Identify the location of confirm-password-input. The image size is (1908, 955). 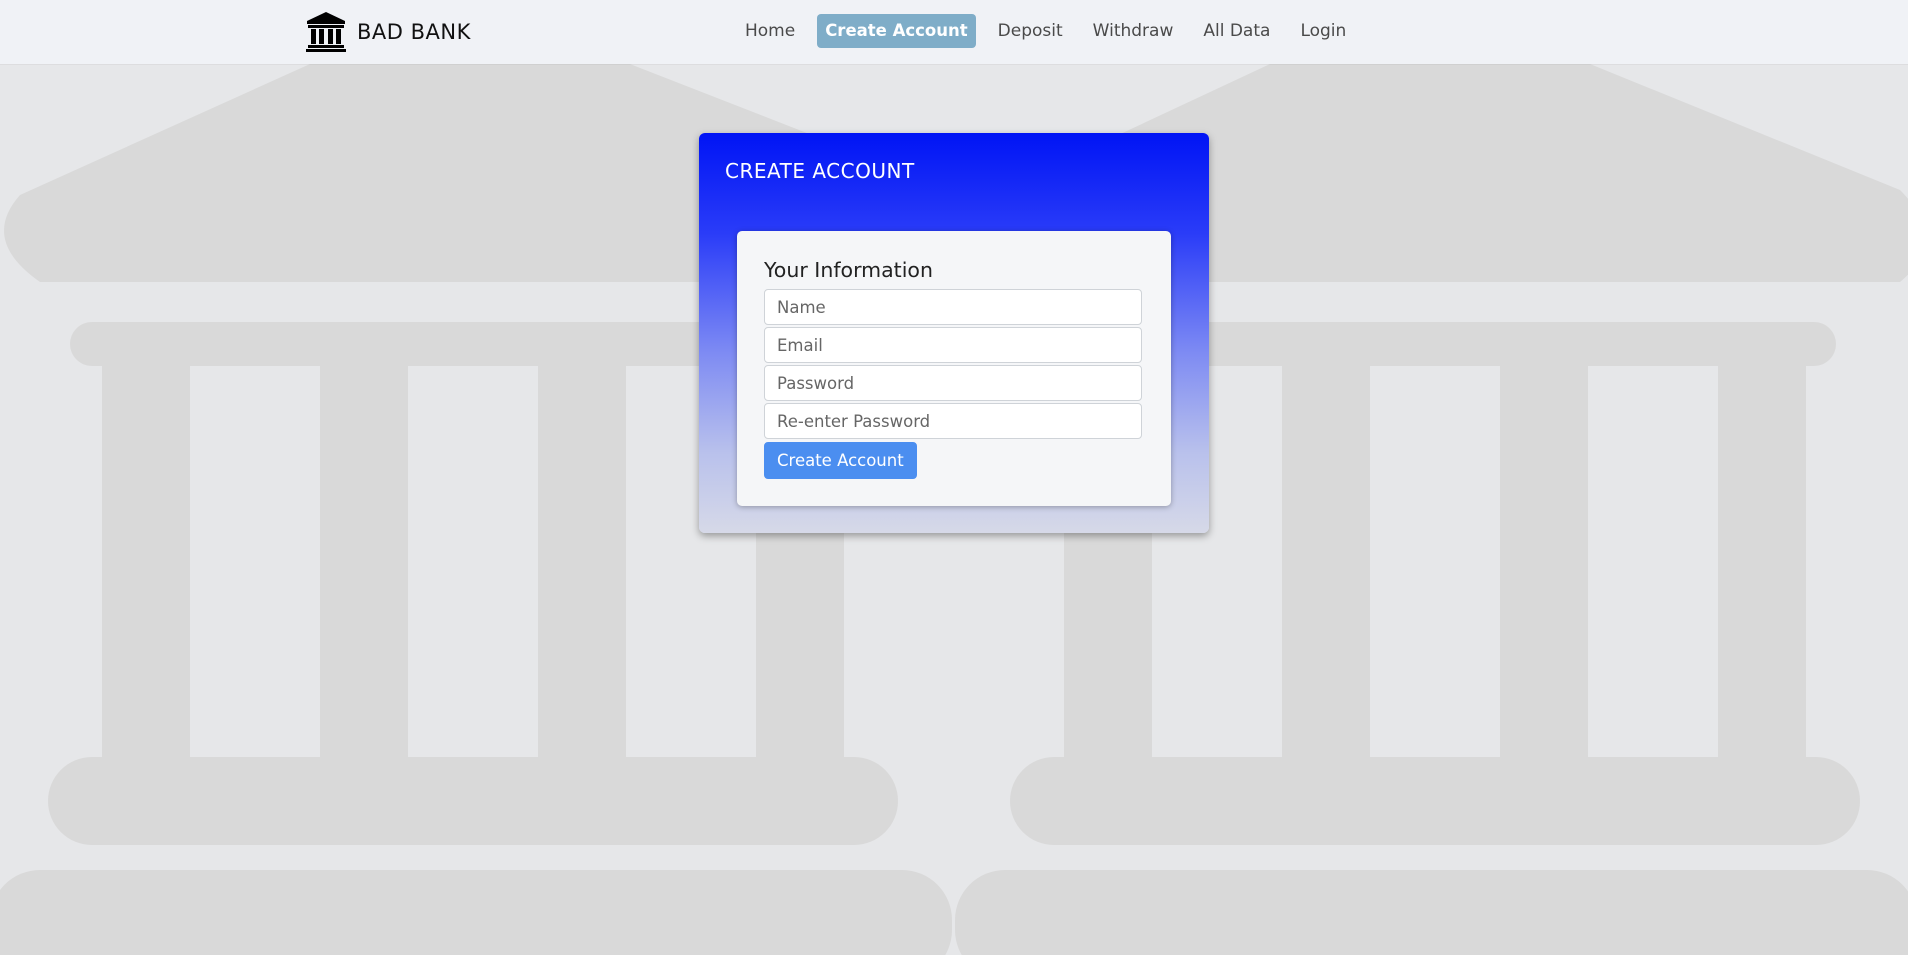
(953, 421).